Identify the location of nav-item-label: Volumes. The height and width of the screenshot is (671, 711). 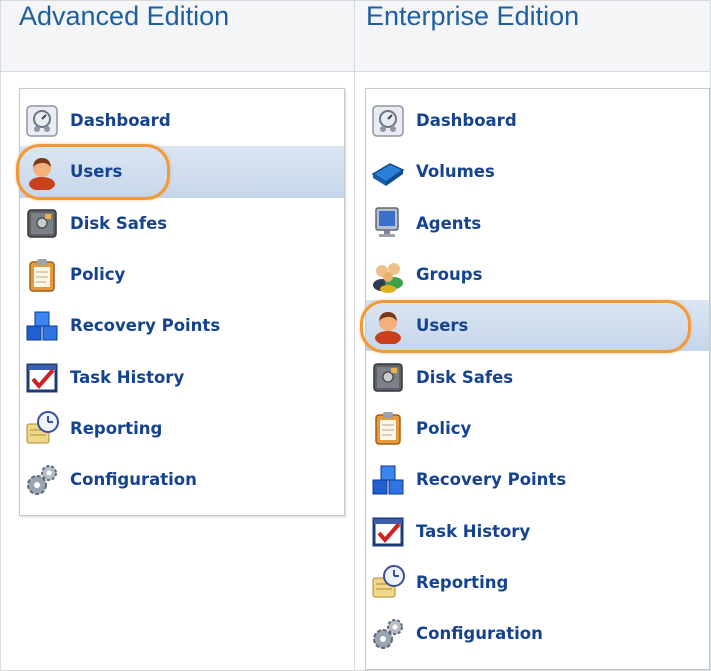
(455, 172).